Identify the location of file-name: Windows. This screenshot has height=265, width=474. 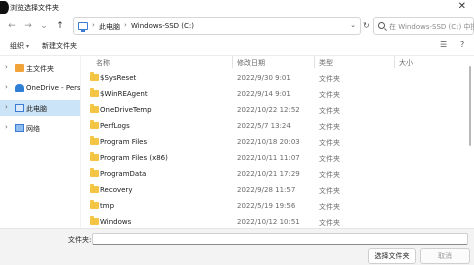
(116, 222).